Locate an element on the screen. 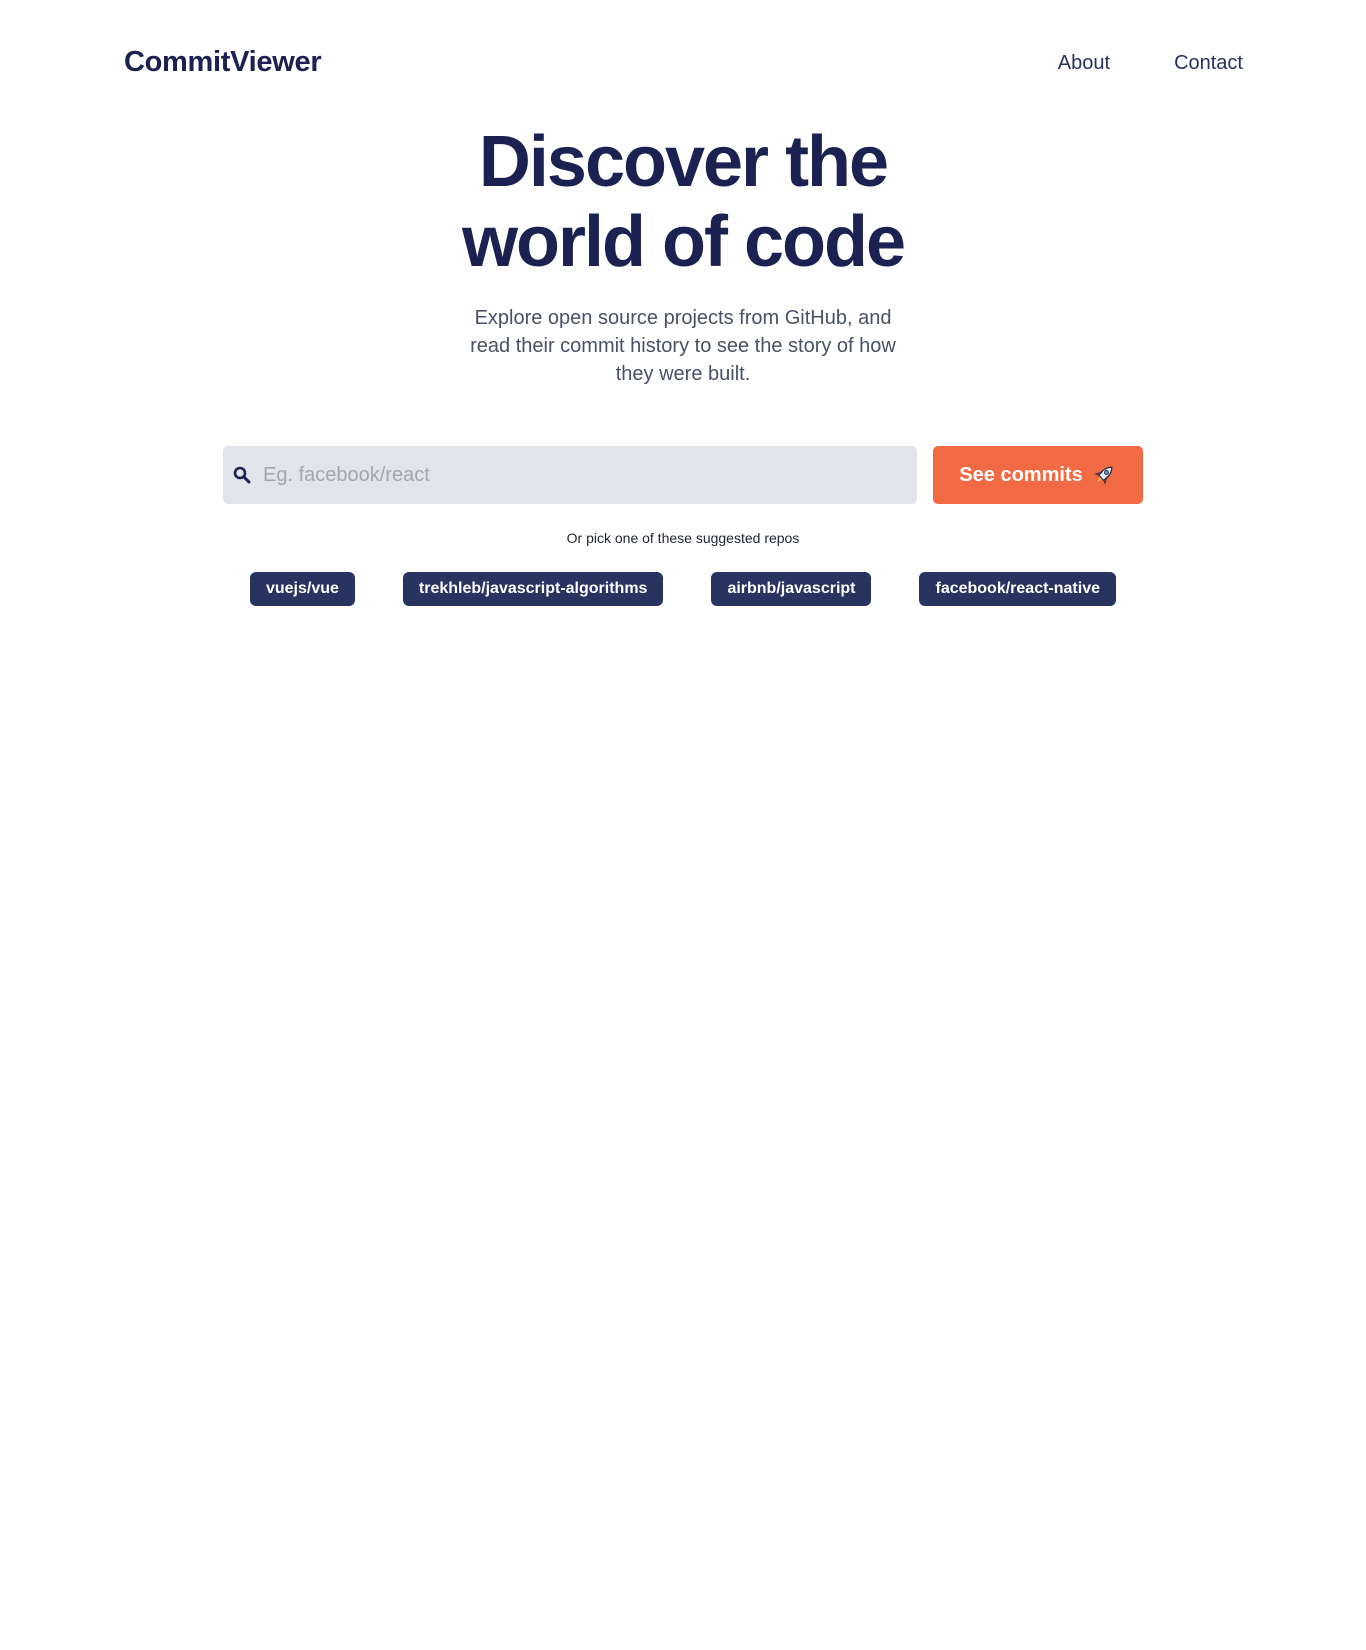 Image resolution: width=1366 pixels, height=1650 pixels. main-nav: About Contact is located at coordinates (1150, 63).